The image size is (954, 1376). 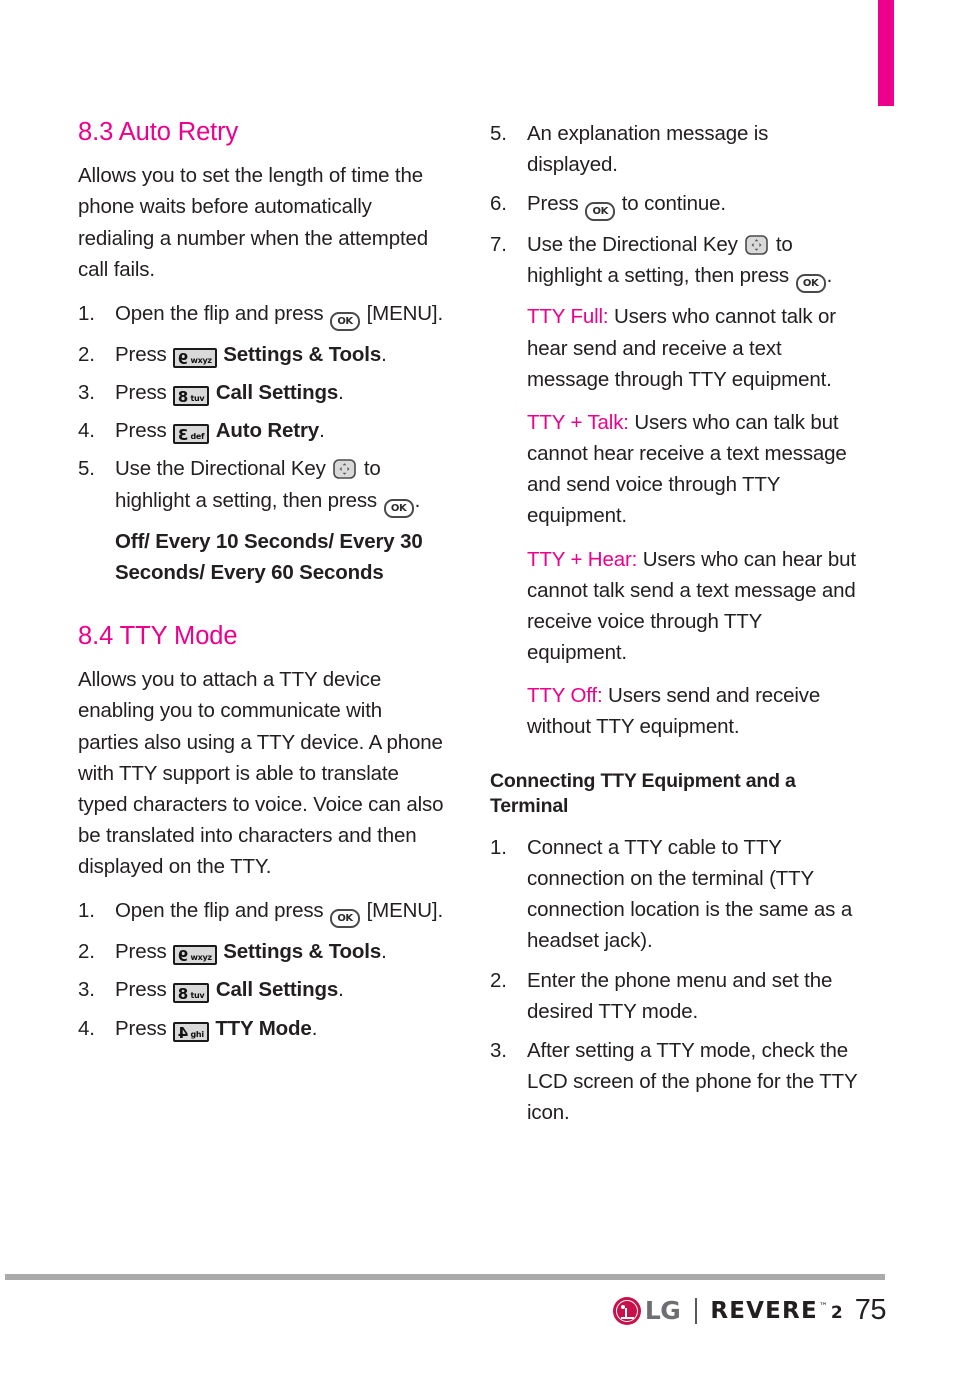 What do you see at coordinates (696, 1310) in the screenshot?
I see `footer-separator` at bounding box center [696, 1310].